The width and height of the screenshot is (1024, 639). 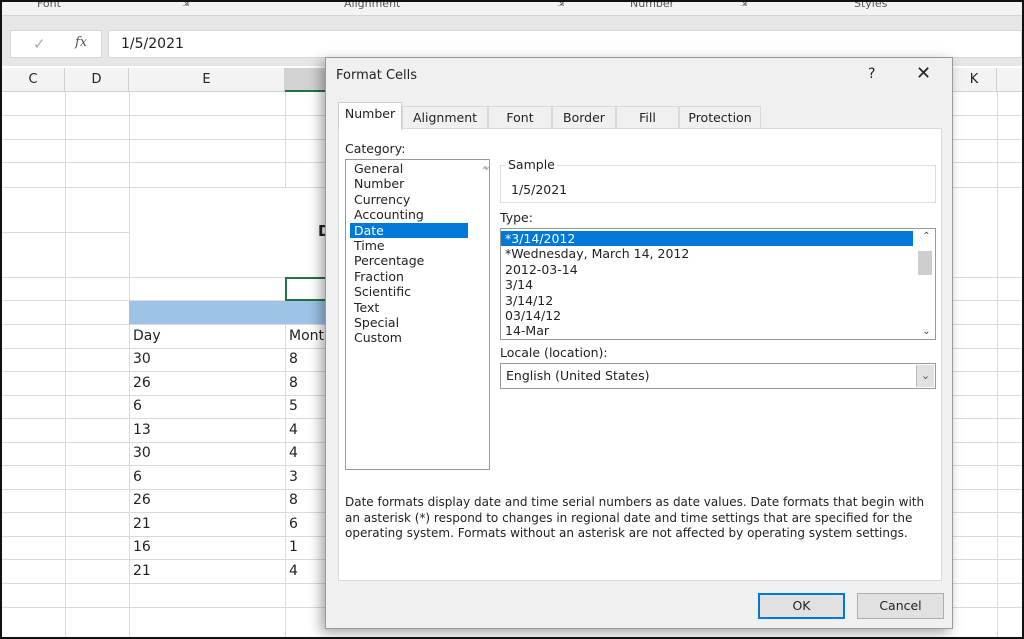 I want to click on number-dialog-launcher-icon: ⇲, so click(x=744, y=5).